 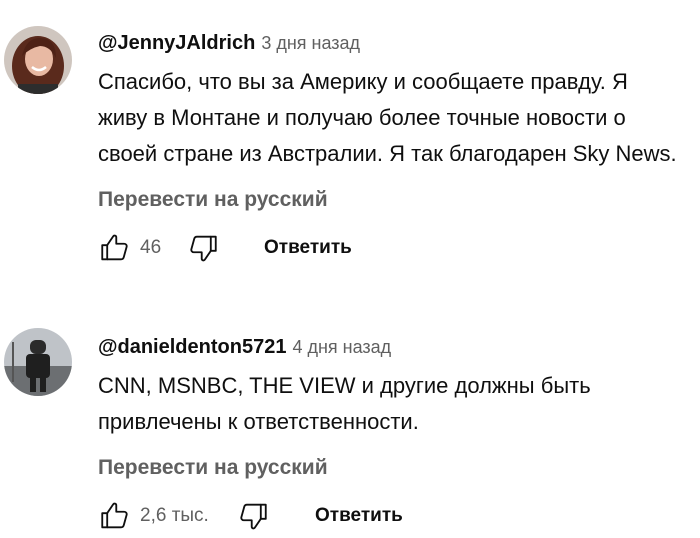 I want to click on comment-actions: 2,6 тыс. Ответить, so click(x=394, y=516).